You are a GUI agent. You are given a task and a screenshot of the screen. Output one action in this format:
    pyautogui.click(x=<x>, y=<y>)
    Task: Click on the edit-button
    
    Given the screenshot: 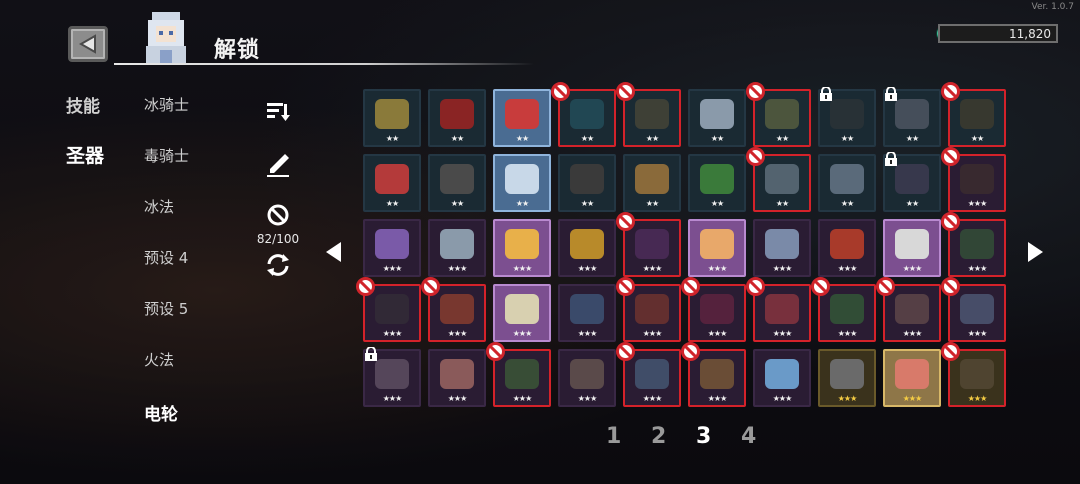 What is the action you would take?
    pyautogui.click(x=278, y=165)
    